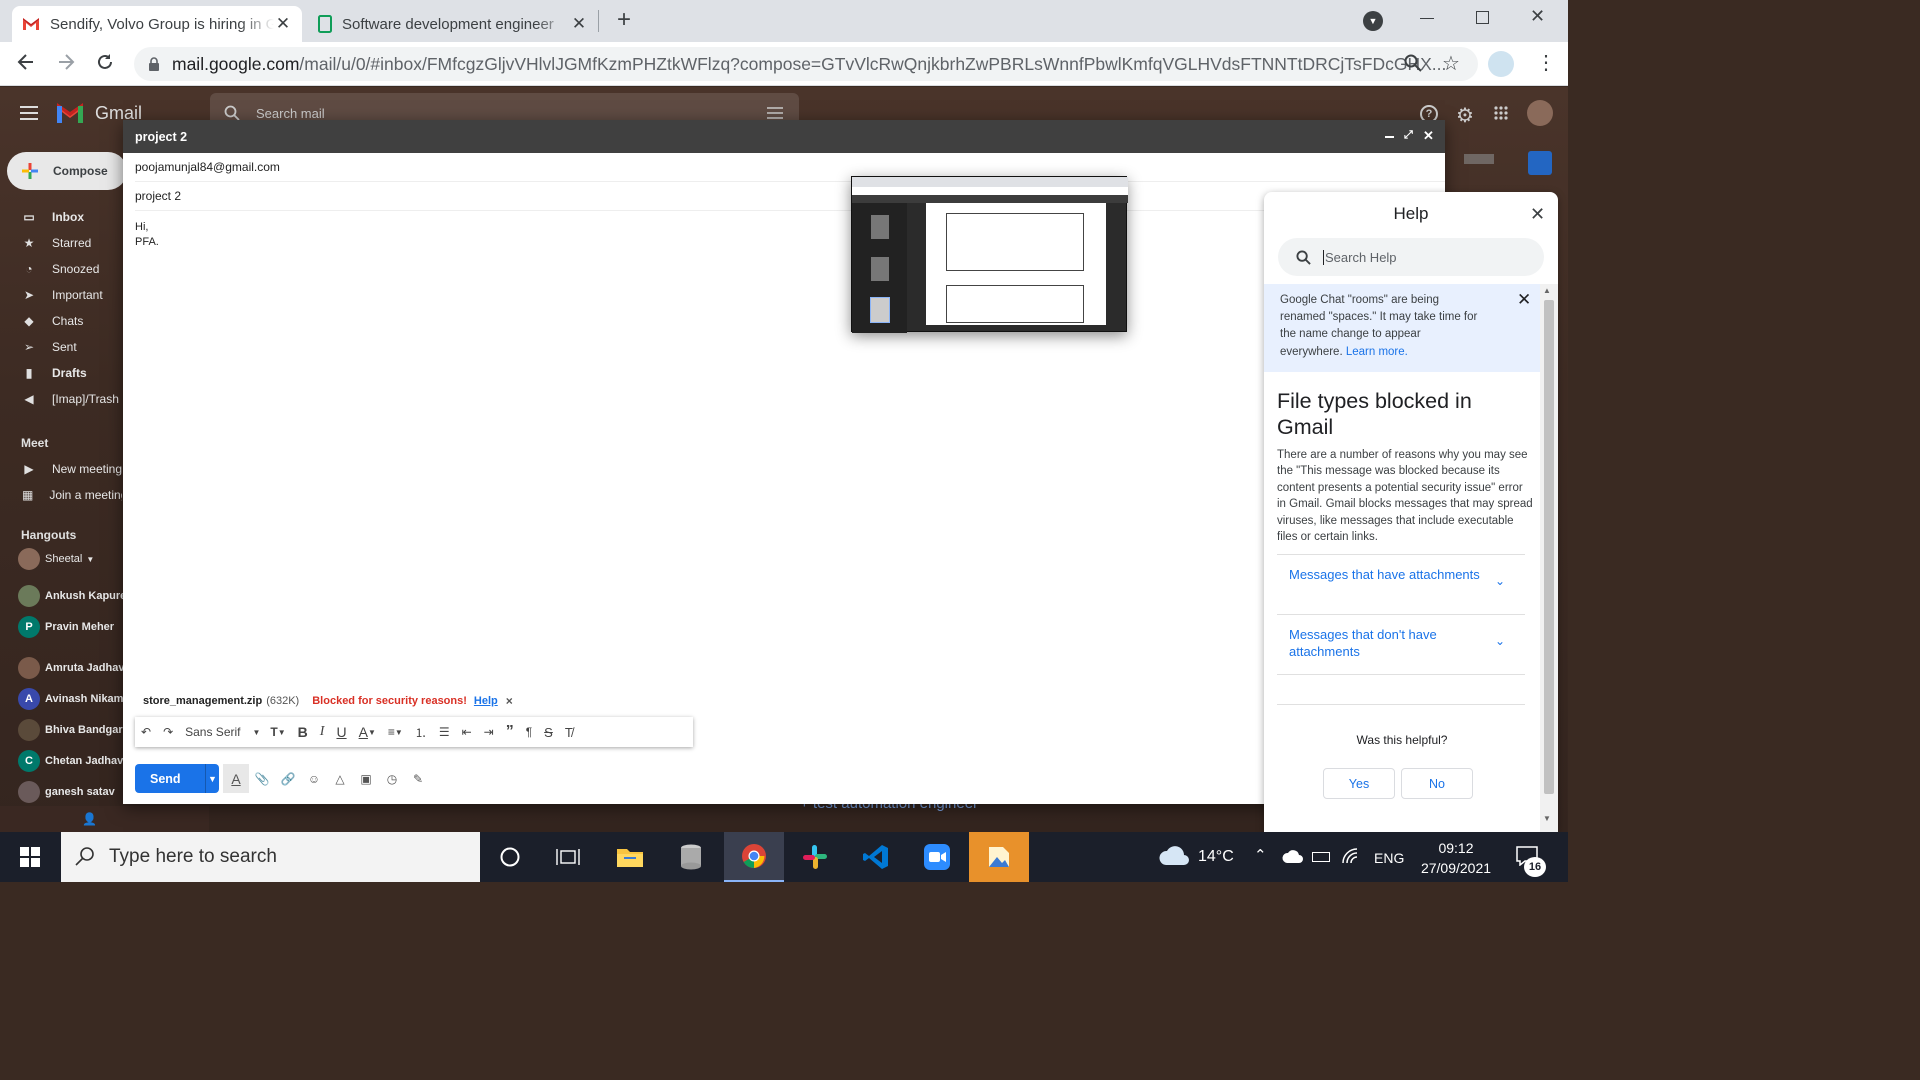 The height and width of the screenshot is (1080, 1920). Describe the element at coordinates (157, 24) in the screenshot. I see `browser-tab-gmail: Sendify, Volvo Group is hiring in Go ✕` at that location.